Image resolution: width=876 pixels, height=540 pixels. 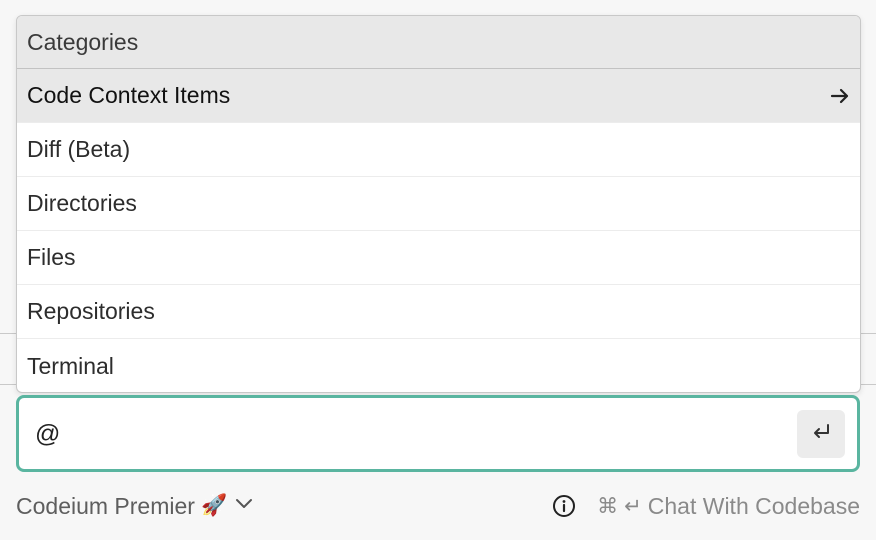 I want to click on menu-item-terminal: Terminal, so click(x=438, y=365).